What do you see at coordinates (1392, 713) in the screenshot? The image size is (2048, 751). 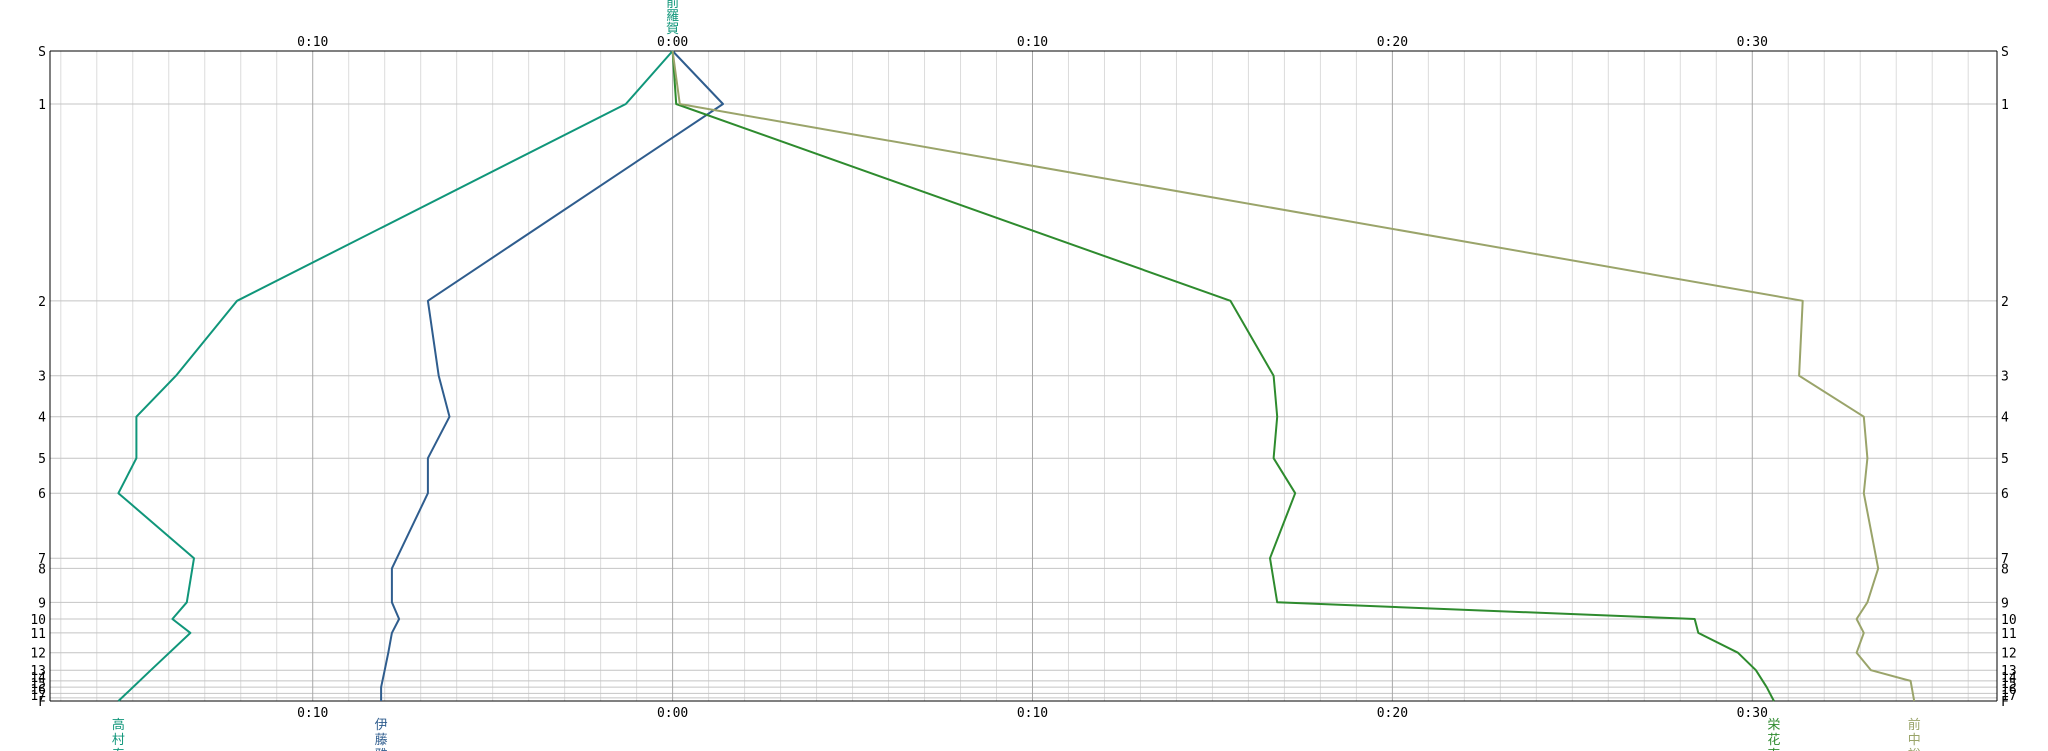 I see `x-tick-label-bottom: 0:20` at bounding box center [1392, 713].